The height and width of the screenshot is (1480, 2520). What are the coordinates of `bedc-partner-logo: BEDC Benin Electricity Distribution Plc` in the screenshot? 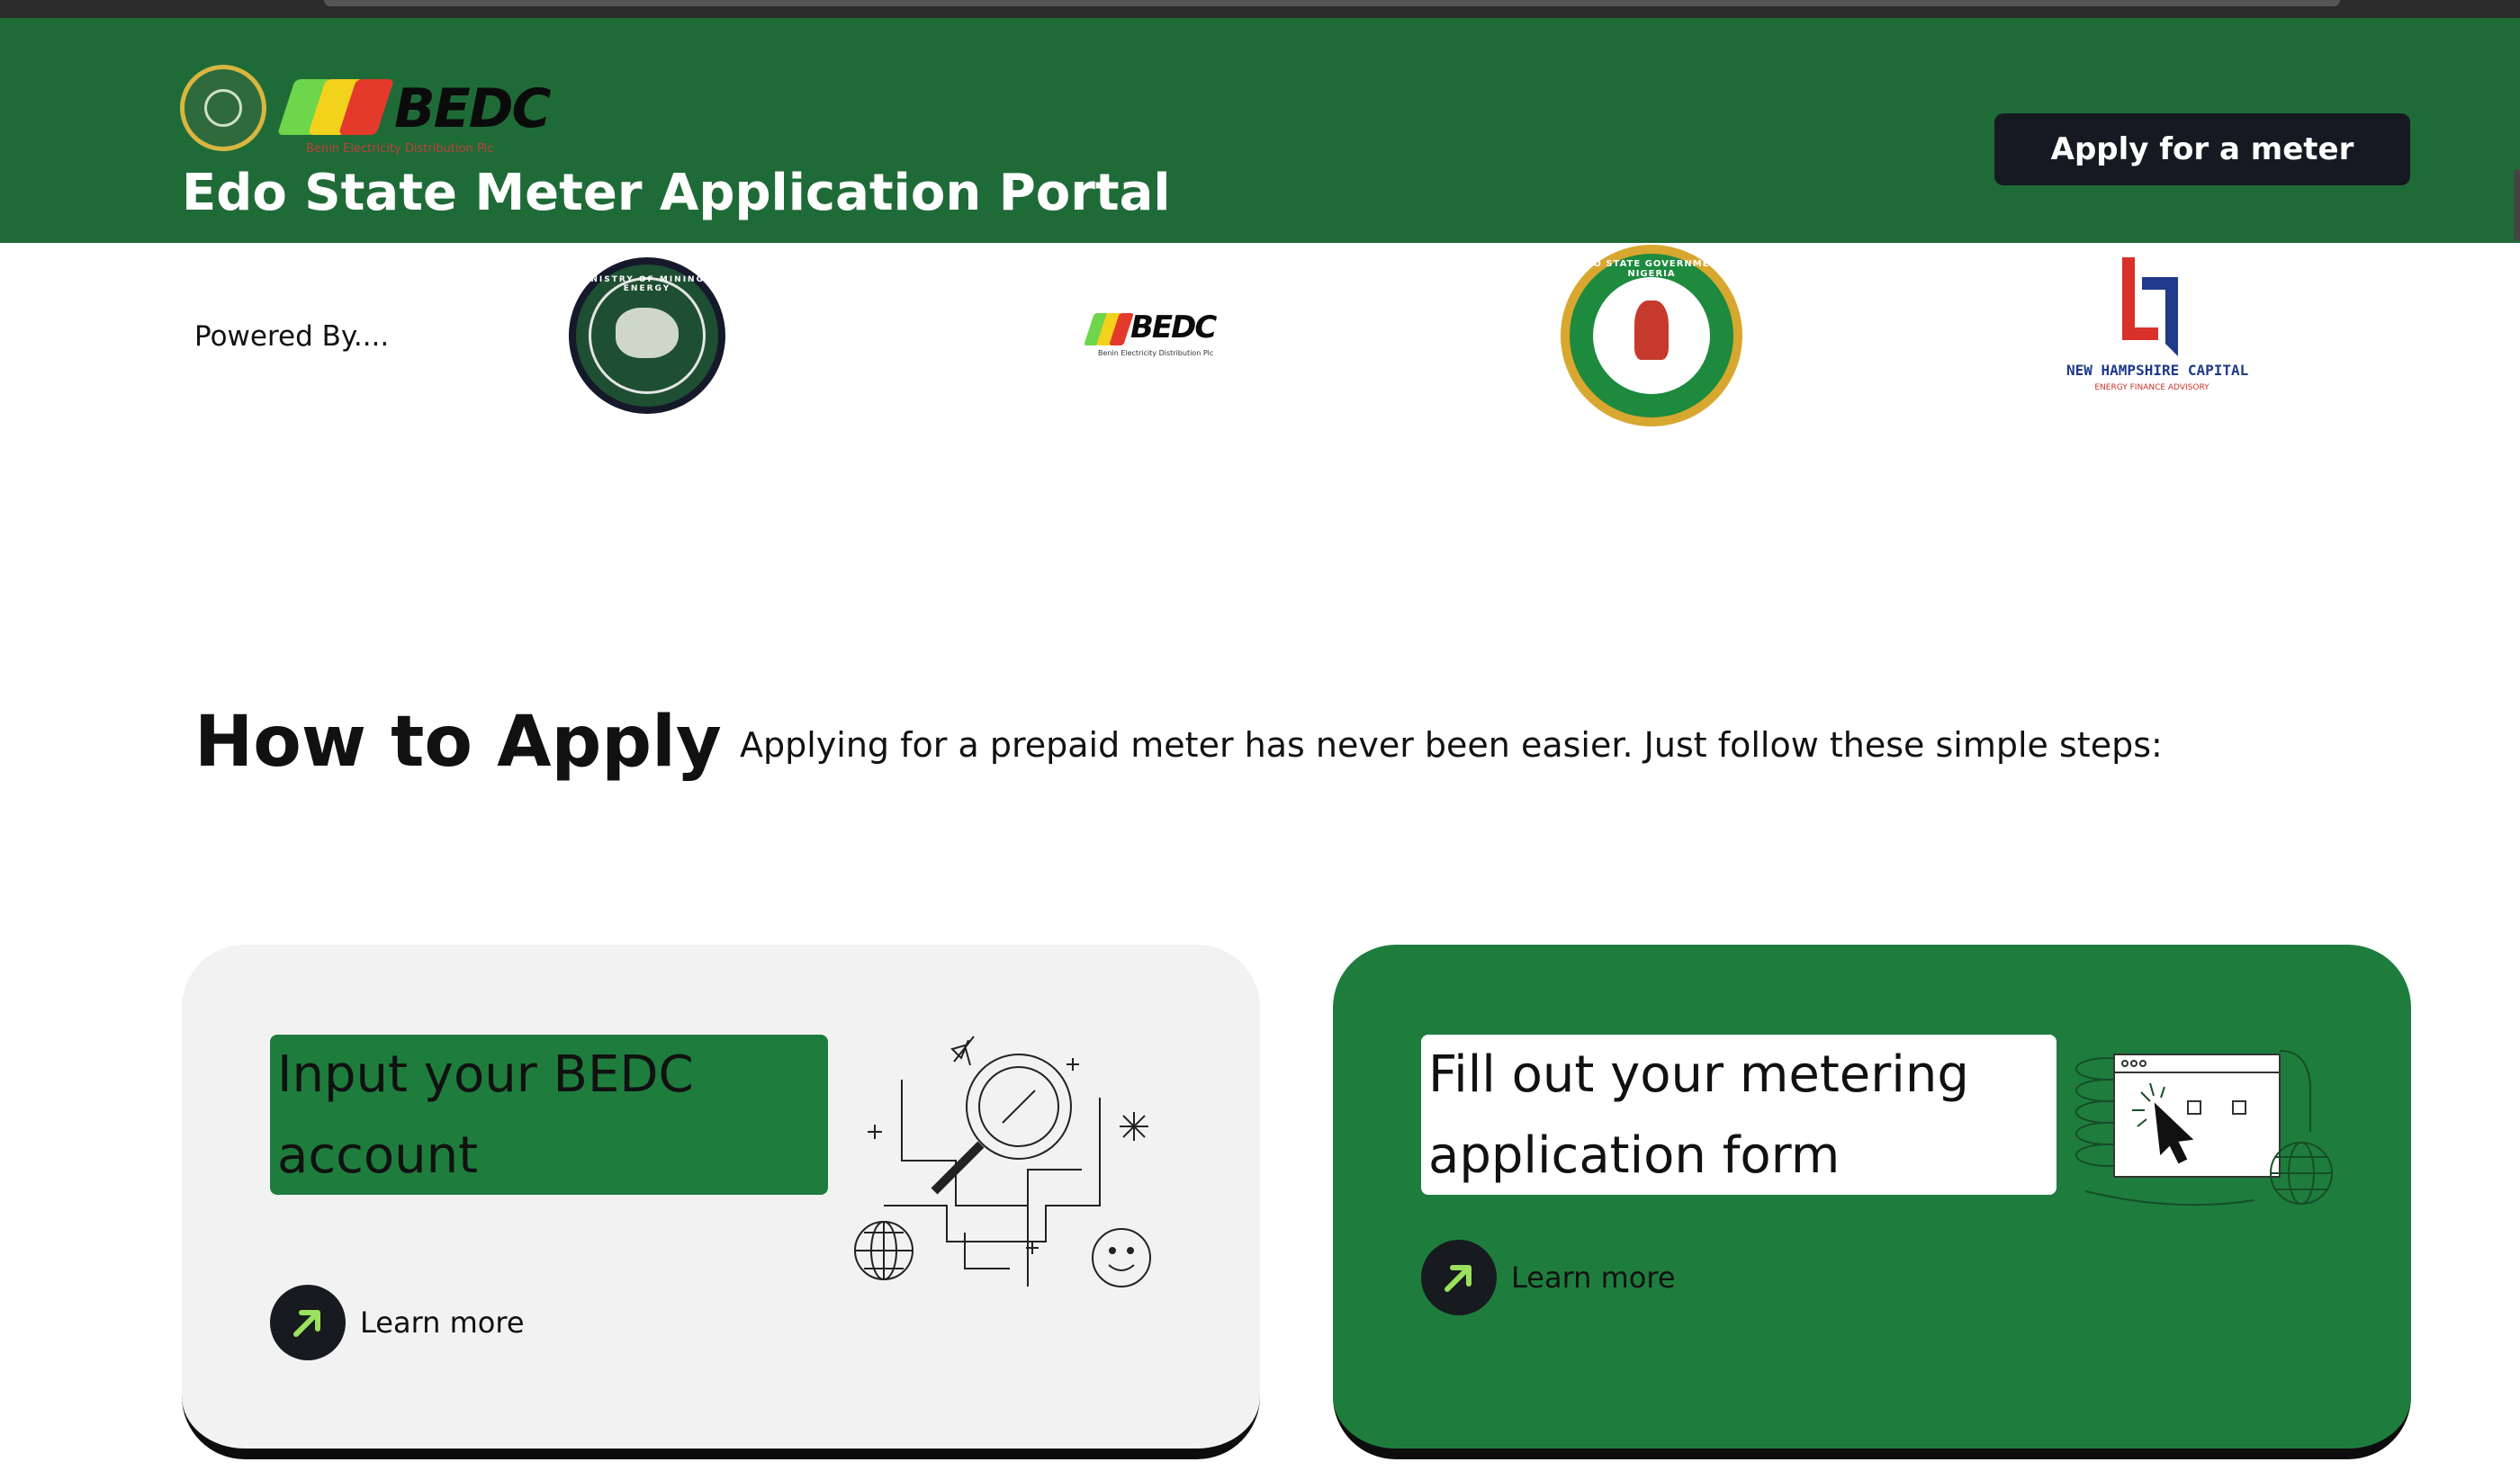 It's located at (1151, 335).